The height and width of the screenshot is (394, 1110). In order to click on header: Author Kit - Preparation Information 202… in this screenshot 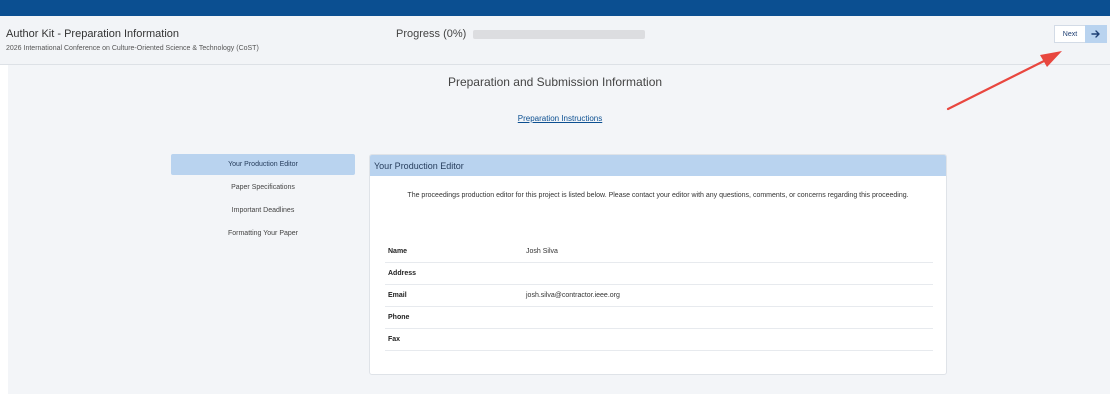, I will do `click(555, 40)`.